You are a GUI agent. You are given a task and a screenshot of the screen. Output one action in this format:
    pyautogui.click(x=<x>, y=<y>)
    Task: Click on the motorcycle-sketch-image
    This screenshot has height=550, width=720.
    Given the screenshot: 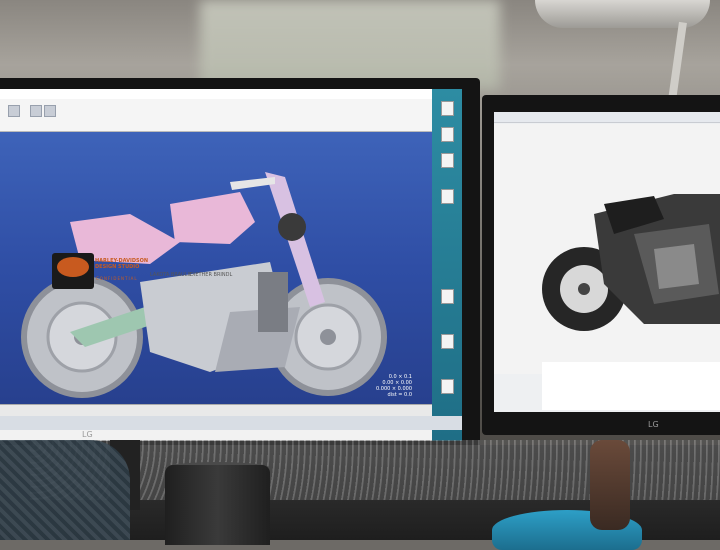 What is the action you would take?
    pyautogui.click(x=631, y=262)
    